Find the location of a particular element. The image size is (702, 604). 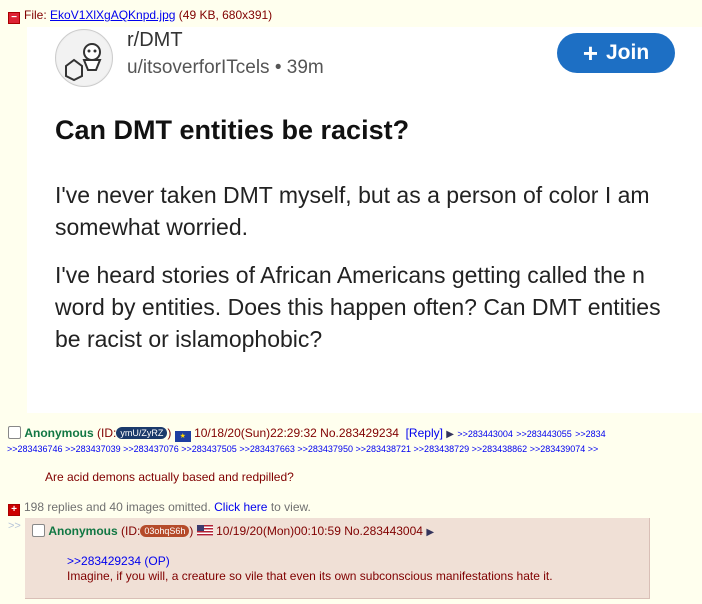

poster-id: ymU/ZyRZ is located at coordinates (142, 433).